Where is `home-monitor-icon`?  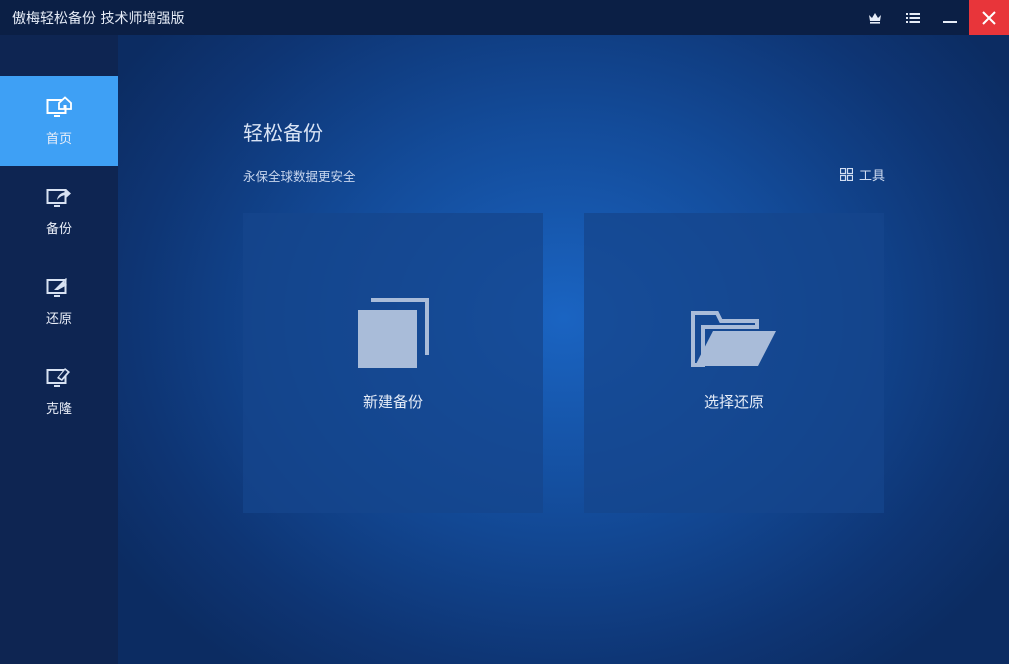 home-monitor-icon is located at coordinates (59, 106).